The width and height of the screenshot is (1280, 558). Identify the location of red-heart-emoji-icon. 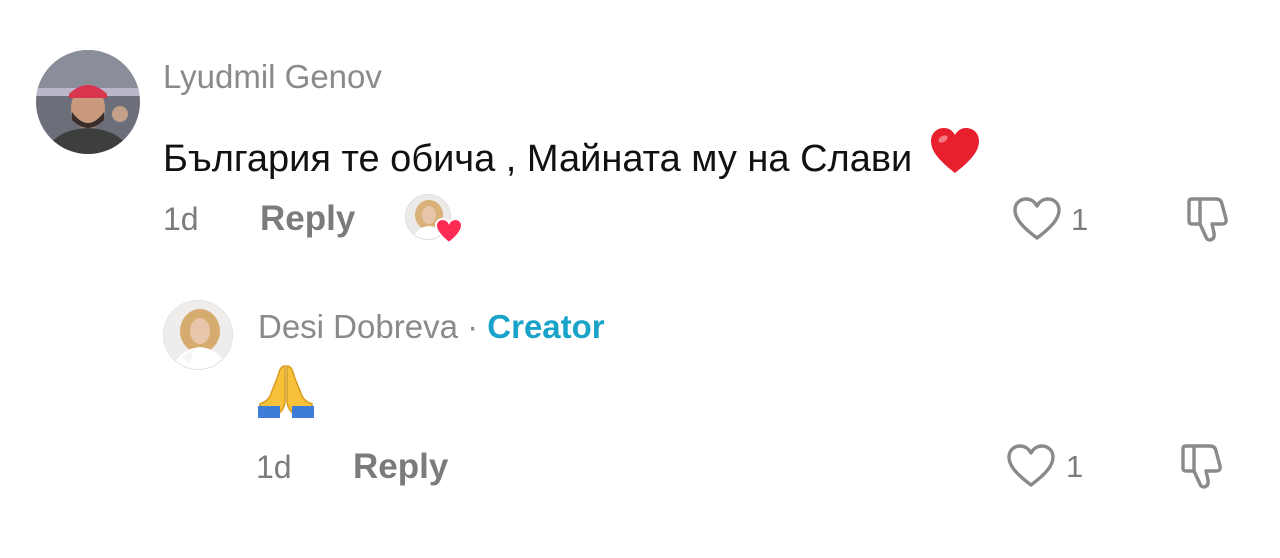
(955, 154).